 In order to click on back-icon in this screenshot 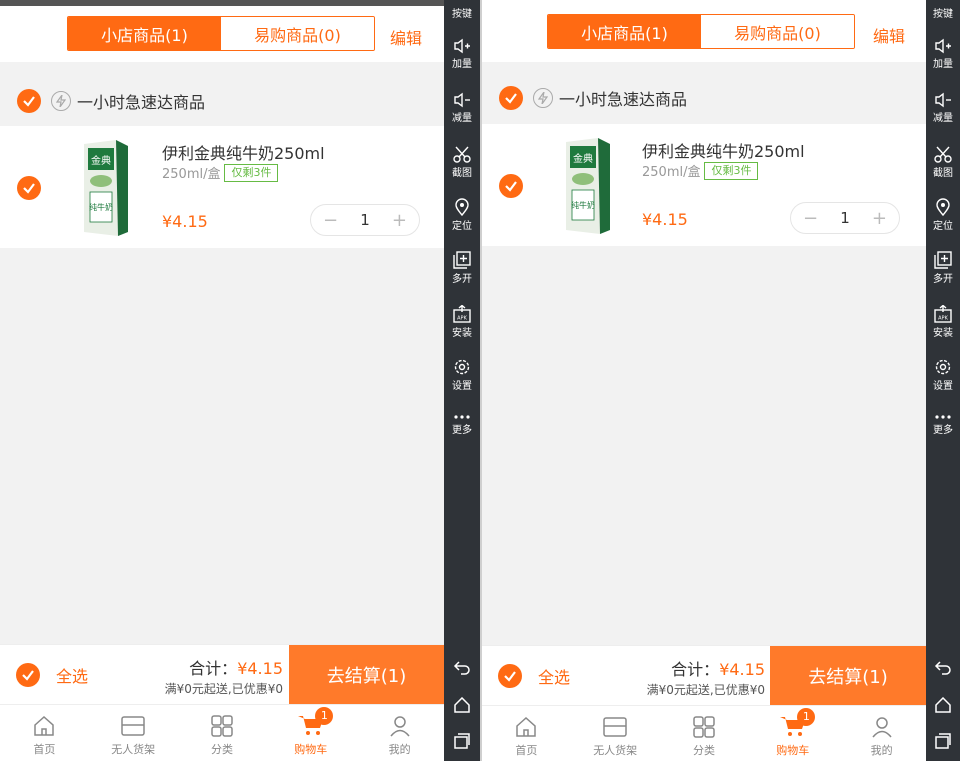, I will do `click(942, 668)`.